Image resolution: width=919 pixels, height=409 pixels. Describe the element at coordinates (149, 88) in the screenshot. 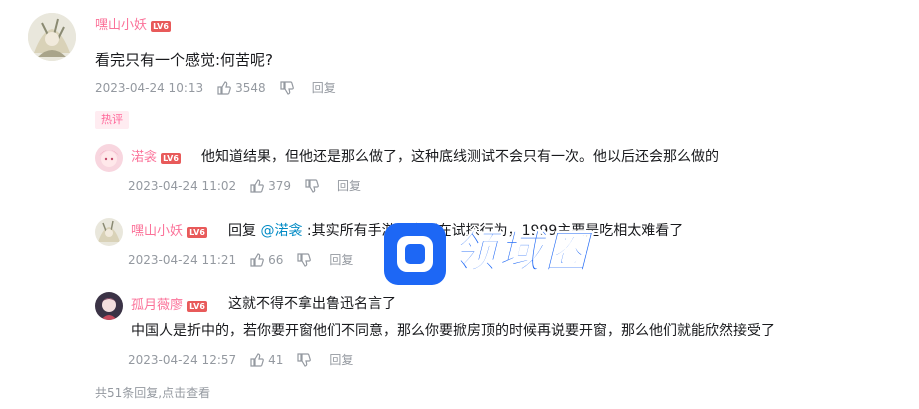

I see `timestamp: 2023-04-24 10:13` at that location.